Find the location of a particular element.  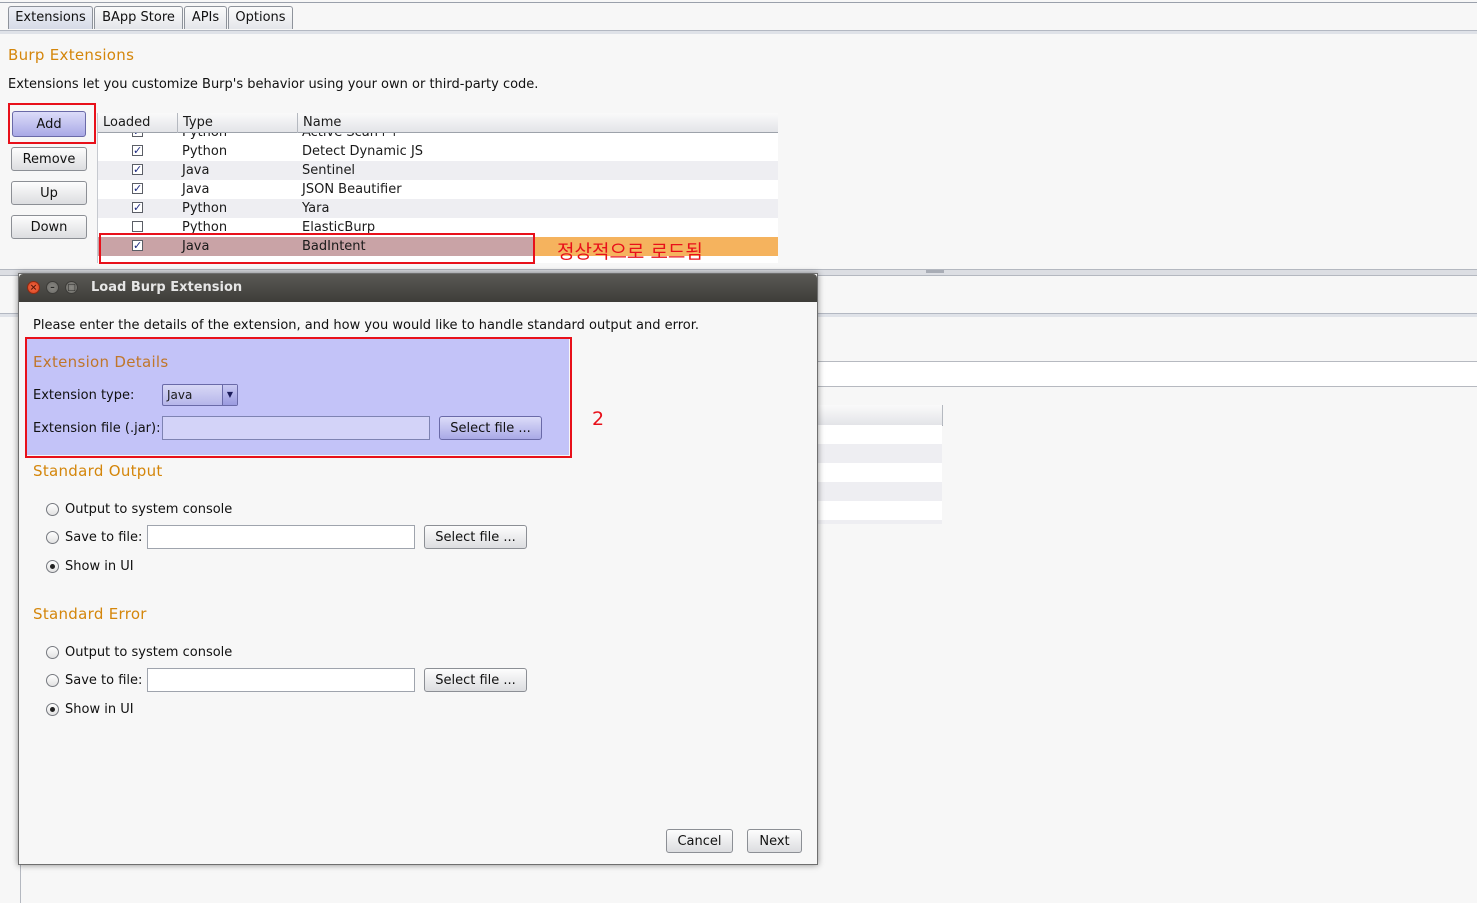

row-name: Yara is located at coordinates (316, 208).